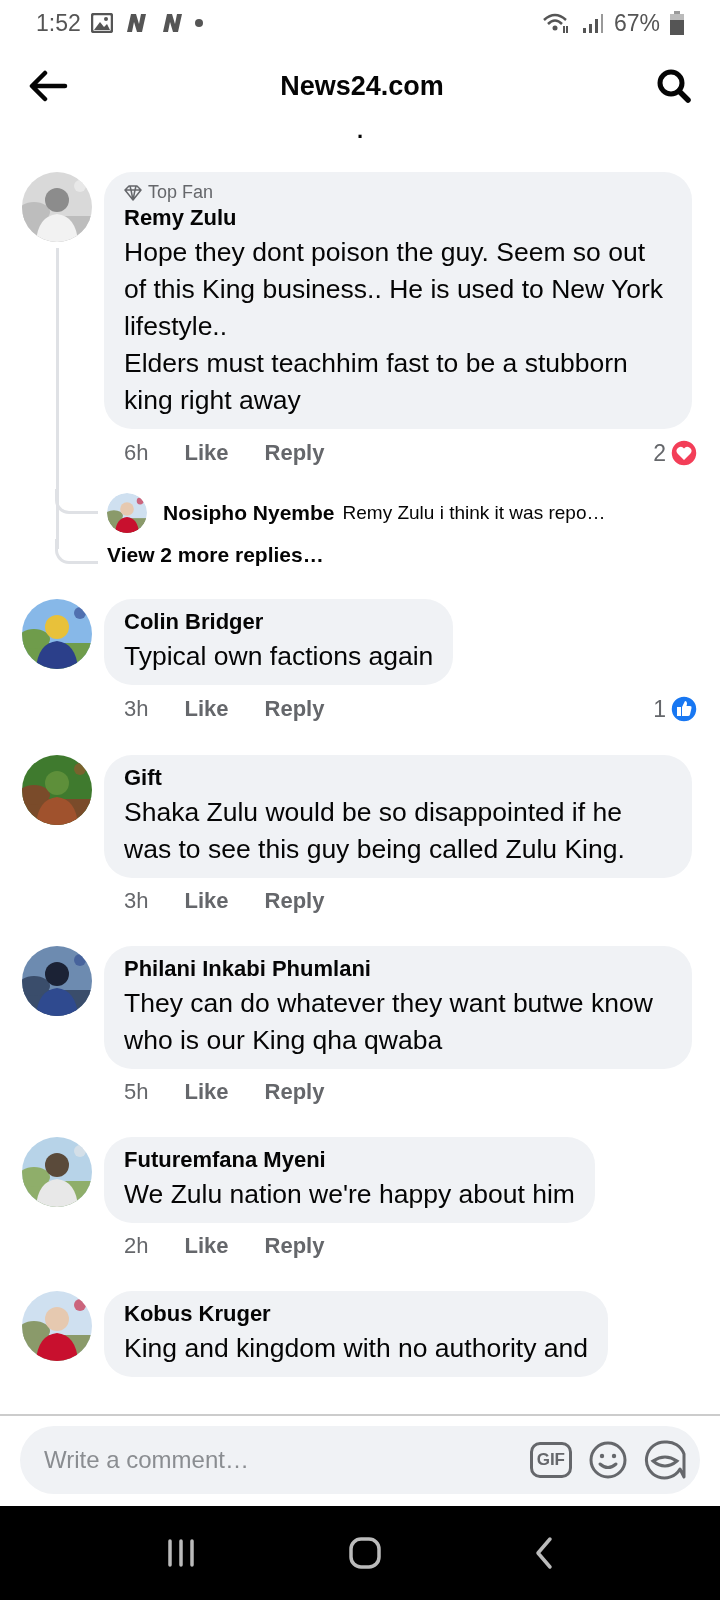 This screenshot has height=1600, width=720. What do you see at coordinates (181, 192) in the screenshot?
I see `top-fan-label: Top Fan` at bounding box center [181, 192].